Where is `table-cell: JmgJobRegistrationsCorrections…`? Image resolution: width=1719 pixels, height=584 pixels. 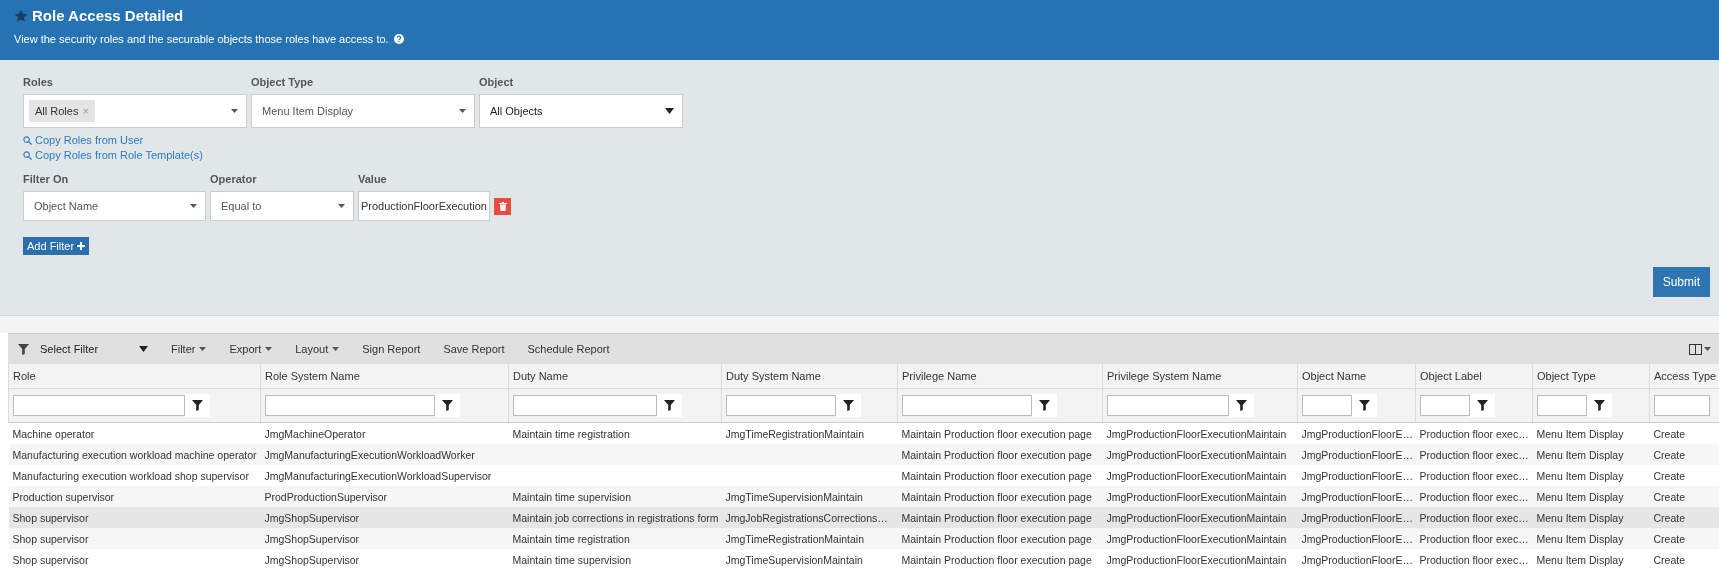
table-cell: JmgJobRegistrationsCorrections… is located at coordinates (809, 517).